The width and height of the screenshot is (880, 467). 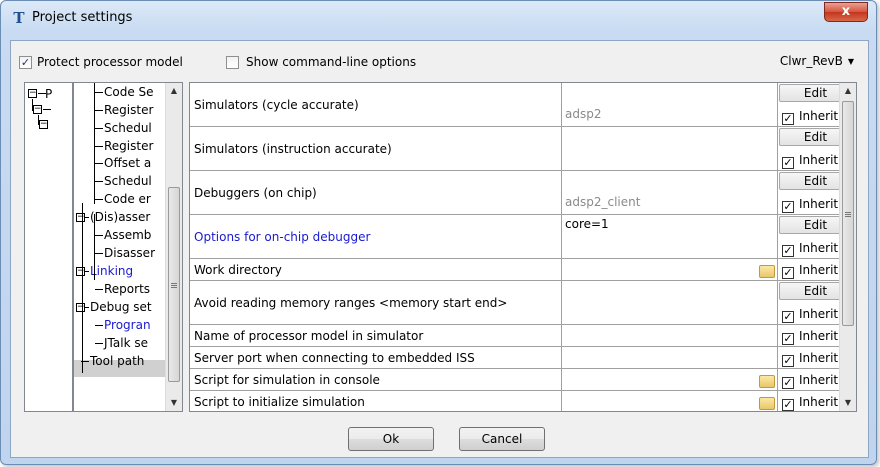 I want to click on tree-item: Tool path, so click(x=117, y=361).